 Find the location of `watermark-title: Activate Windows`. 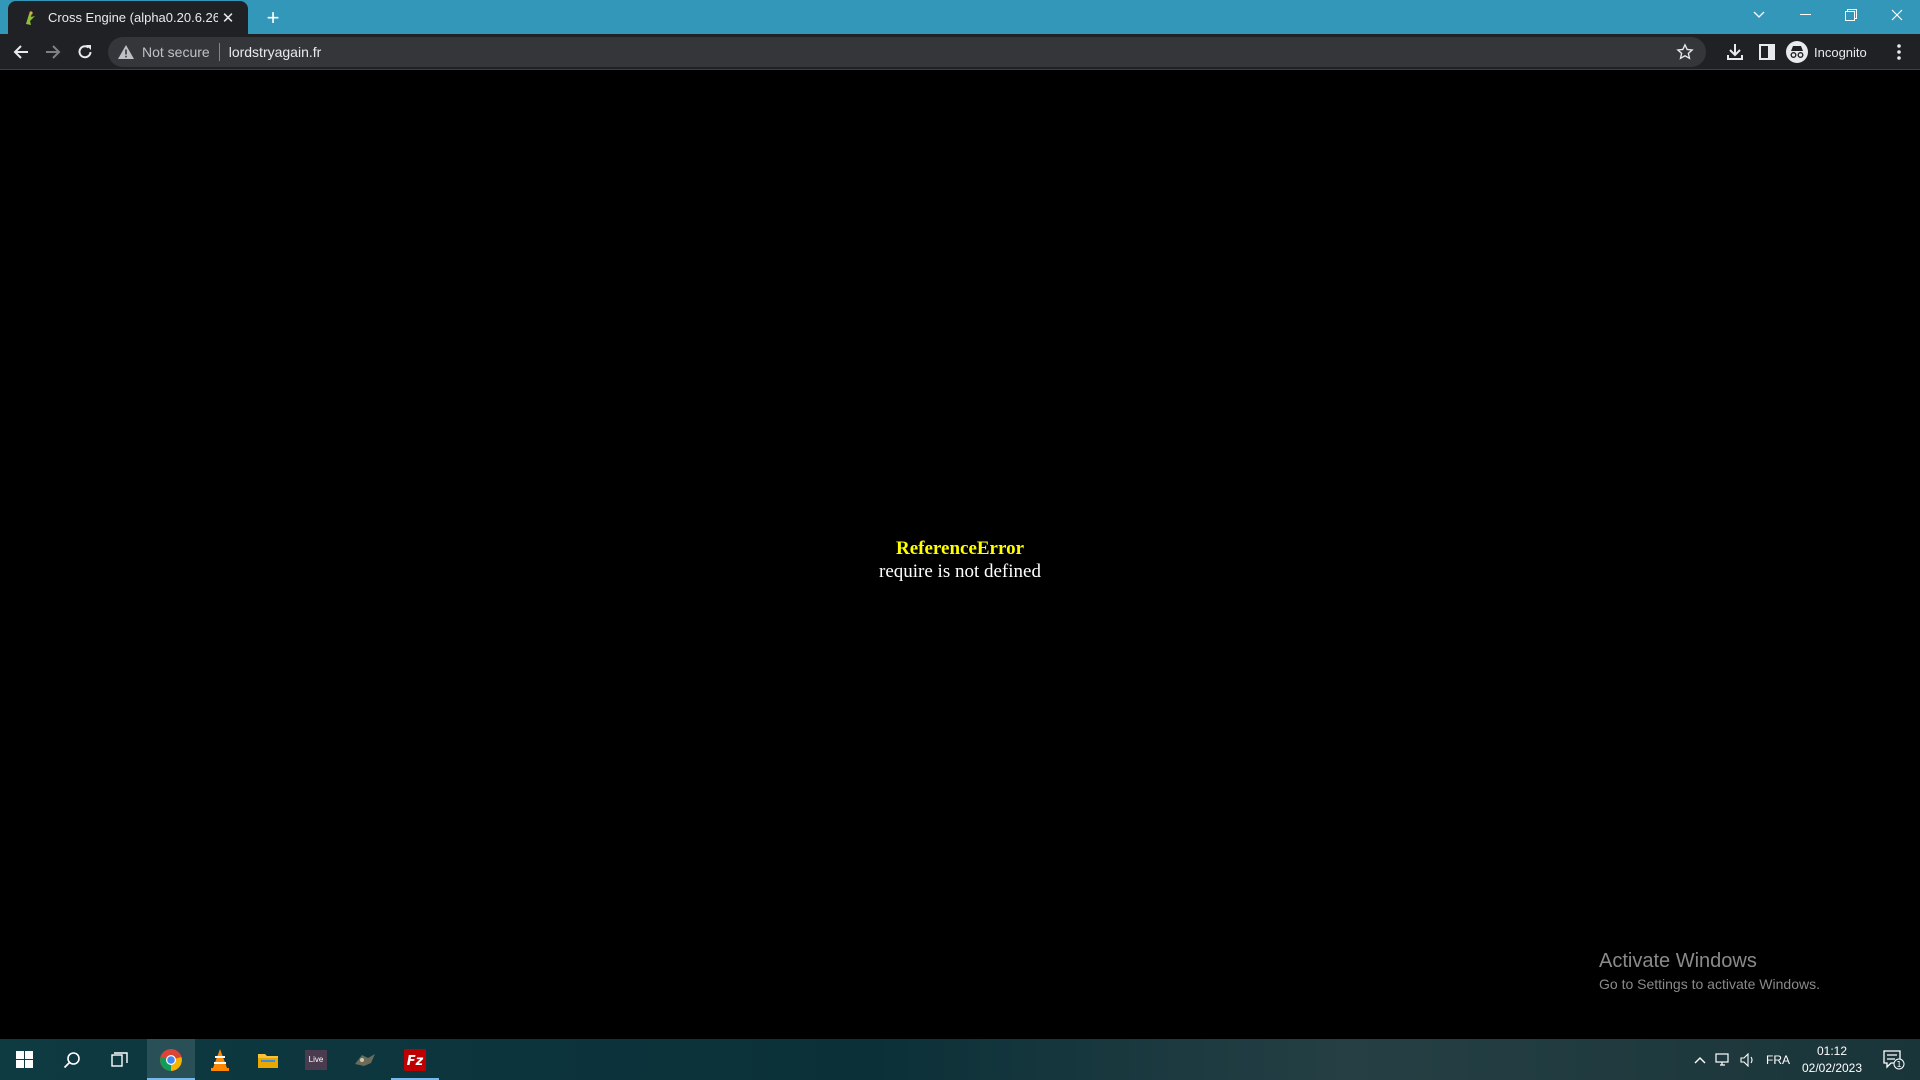

watermark-title: Activate Windows is located at coordinates (1678, 961).